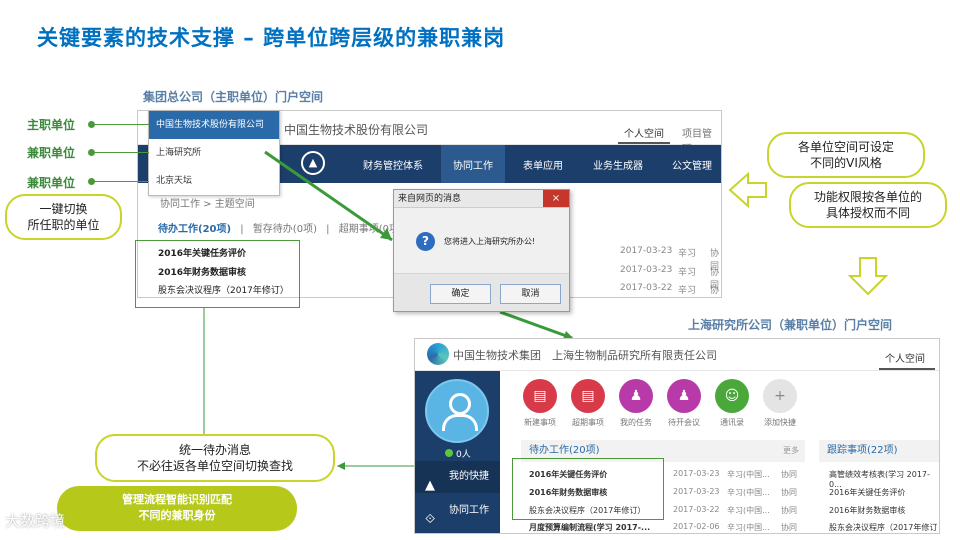 The image size is (960, 540). I want to click on slide-title: 关键要素的技术支撑 – 跨单位跨层级的兼职兼岗, so click(271, 38).